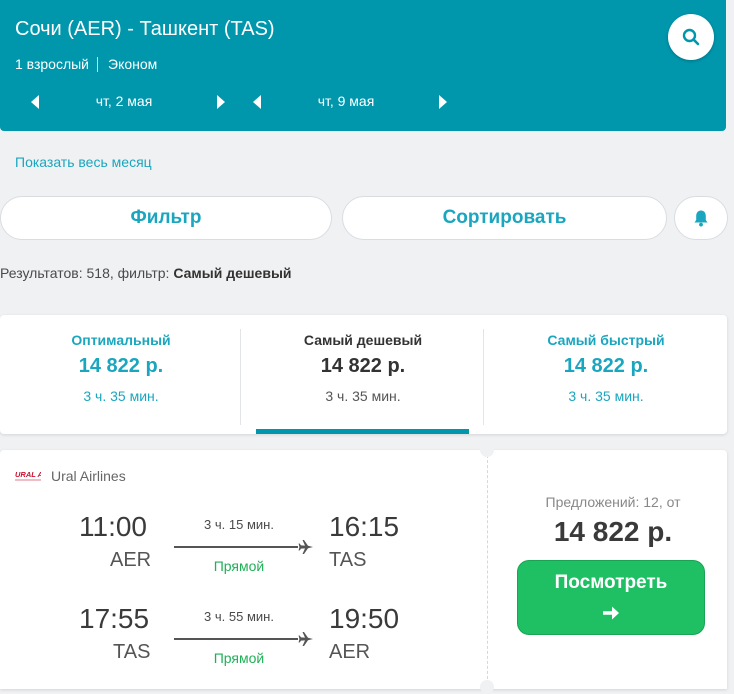 The height and width of the screenshot is (694, 734). I want to click on results-count: Результатов: 518, фильтр:, so click(85, 273).